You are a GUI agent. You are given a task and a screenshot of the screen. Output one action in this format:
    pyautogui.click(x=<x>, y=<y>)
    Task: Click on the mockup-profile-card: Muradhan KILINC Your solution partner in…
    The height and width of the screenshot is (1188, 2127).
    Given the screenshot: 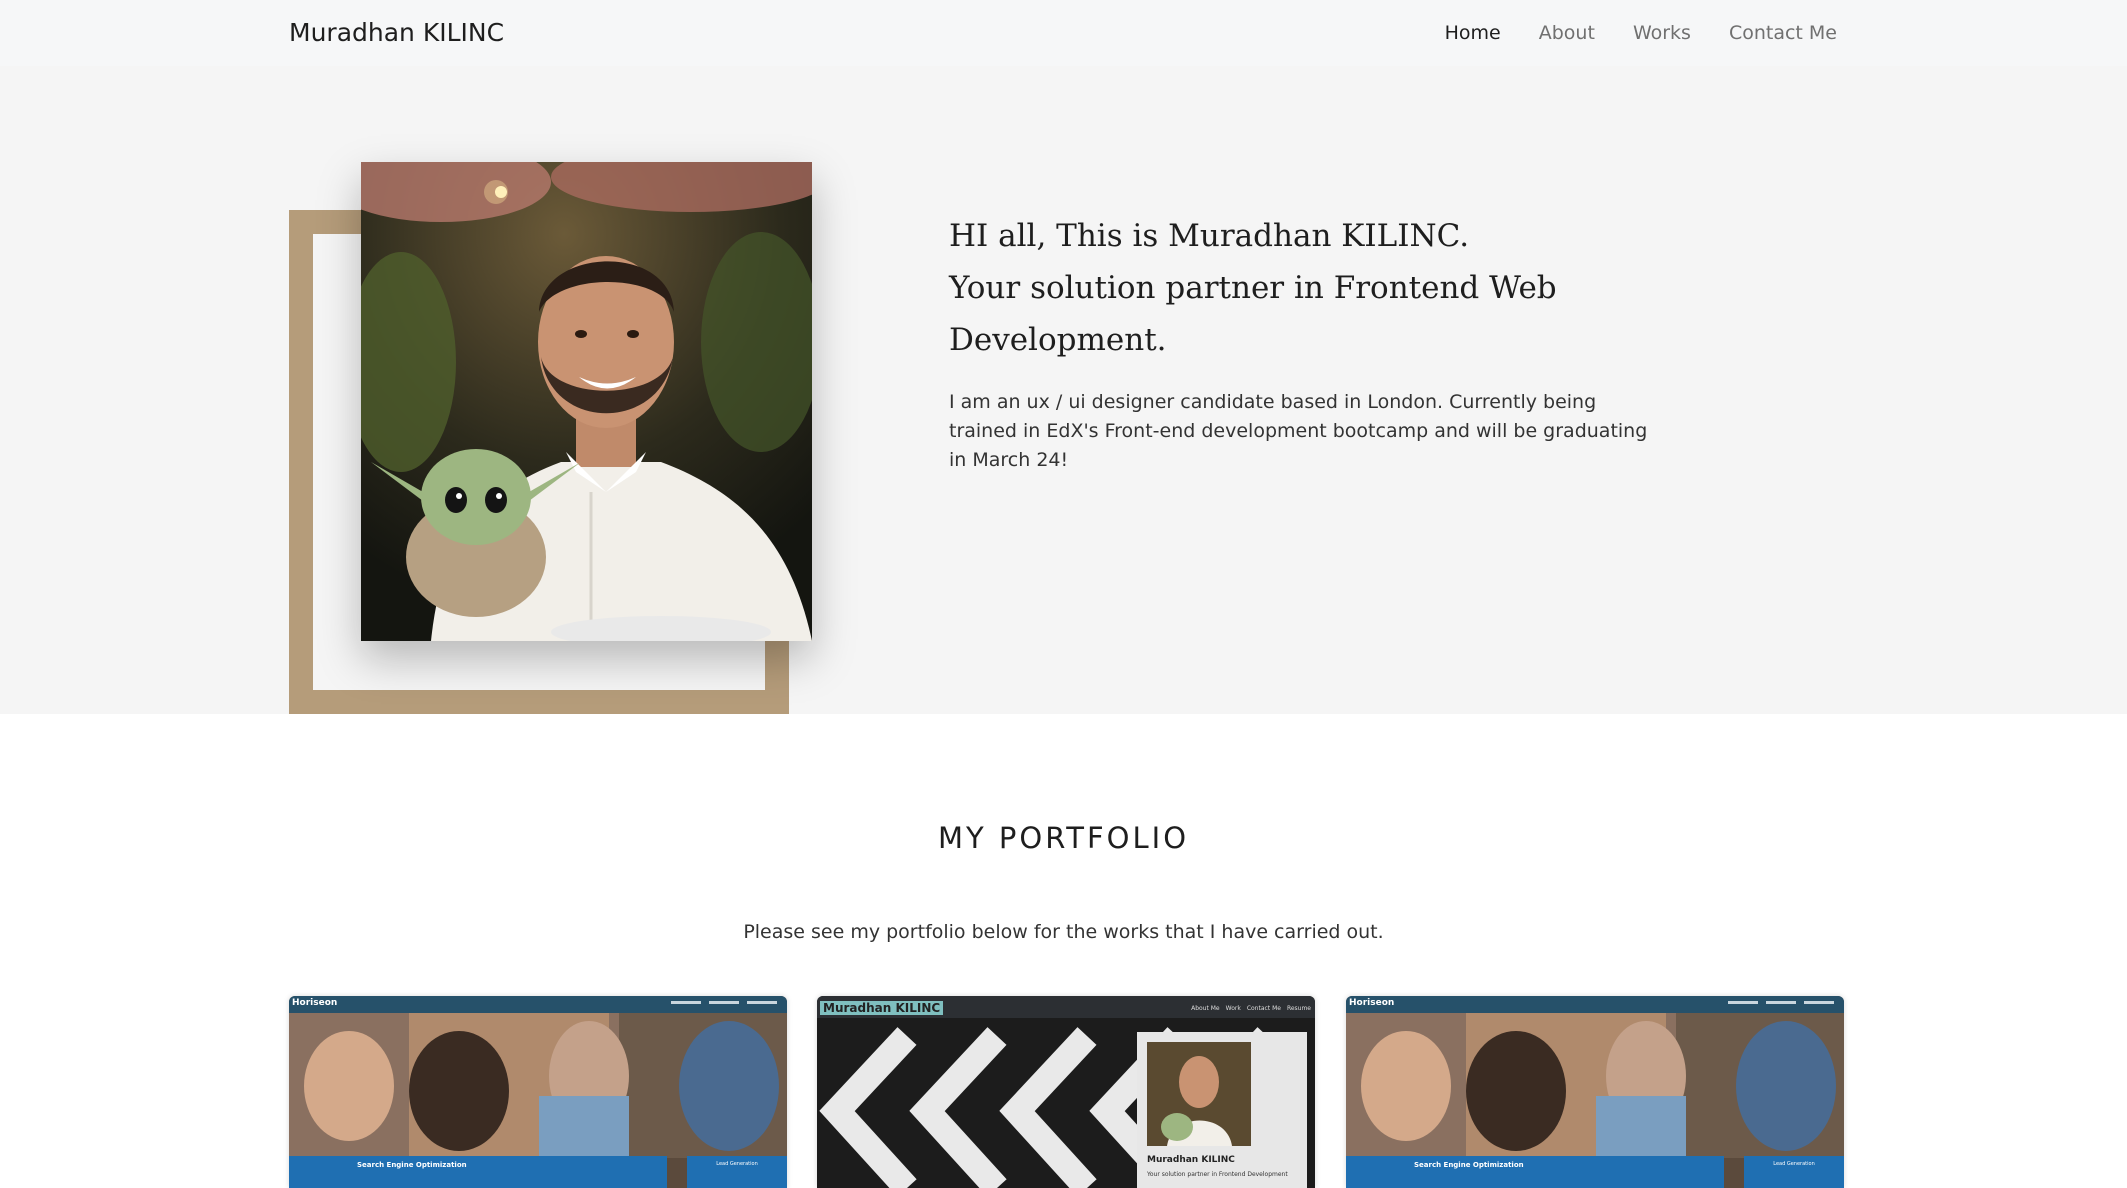 What is the action you would take?
    pyautogui.click(x=1222, y=1110)
    